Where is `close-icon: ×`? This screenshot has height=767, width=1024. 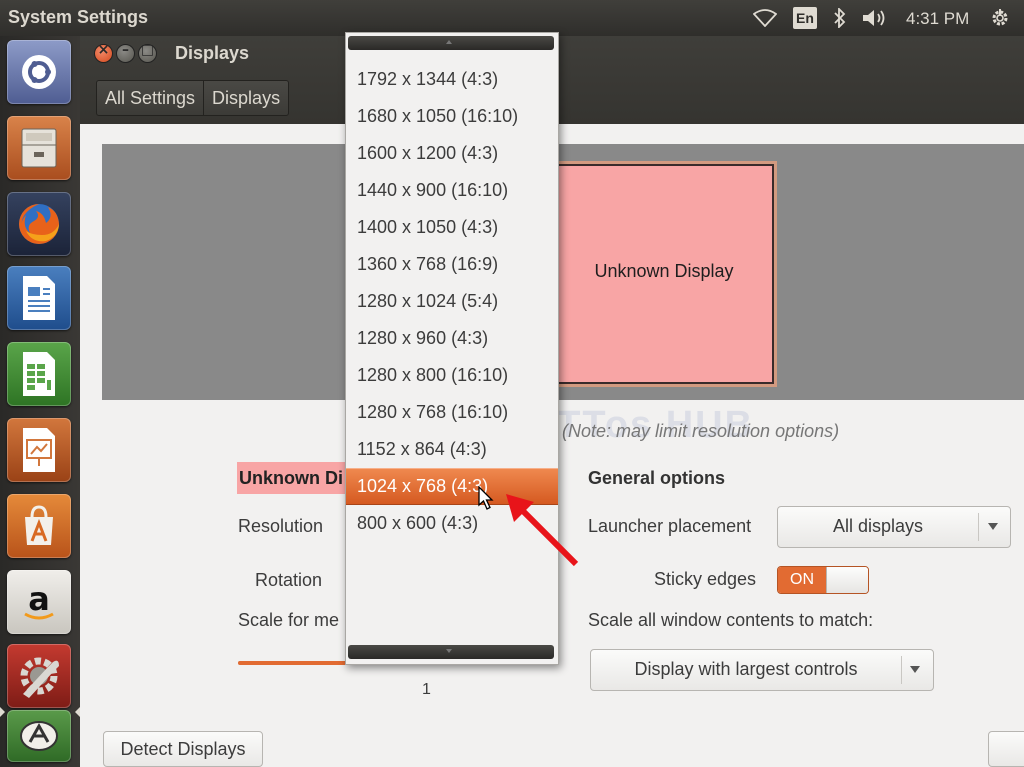
close-icon: × is located at coordinates (103, 50).